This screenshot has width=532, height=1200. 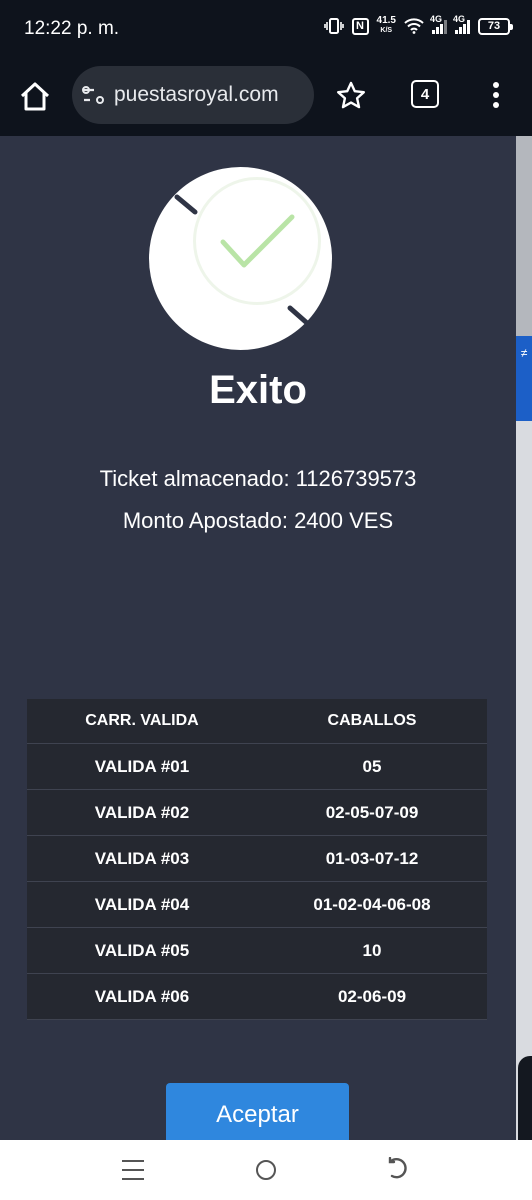 I want to click on table-row: VALIDA #03 01-03-07-12, so click(x=257, y=859).